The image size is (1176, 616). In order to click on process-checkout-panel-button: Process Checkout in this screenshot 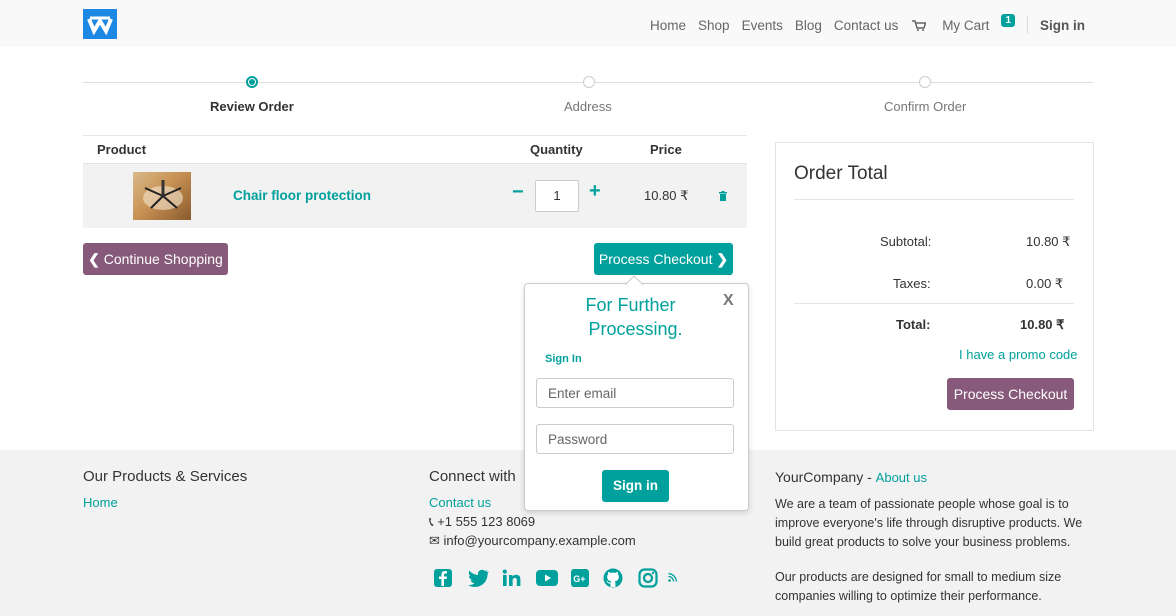, I will do `click(1010, 394)`.